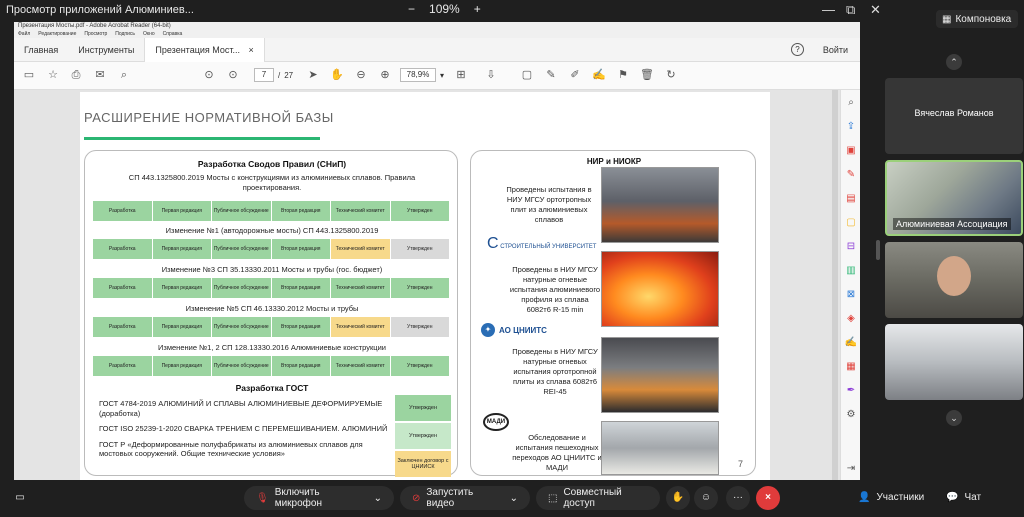 The height and width of the screenshot is (517, 1024). What do you see at coordinates (851, 271) in the screenshot?
I see `compress-icon: ▥` at bounding box center [851, 271].